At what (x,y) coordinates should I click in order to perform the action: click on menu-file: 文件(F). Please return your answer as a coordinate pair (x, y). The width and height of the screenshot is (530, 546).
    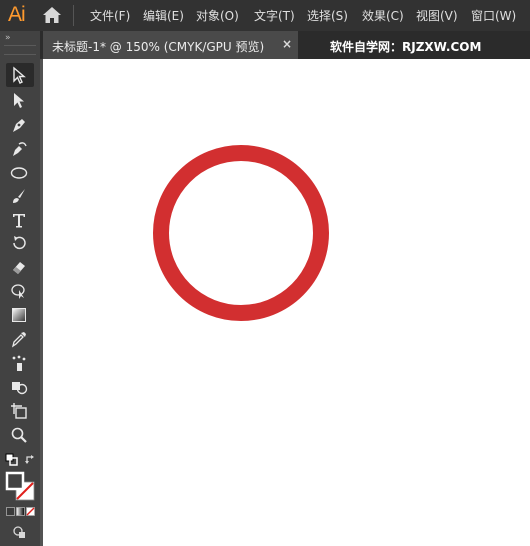
    Looking at the image, I should click on (110, 15).